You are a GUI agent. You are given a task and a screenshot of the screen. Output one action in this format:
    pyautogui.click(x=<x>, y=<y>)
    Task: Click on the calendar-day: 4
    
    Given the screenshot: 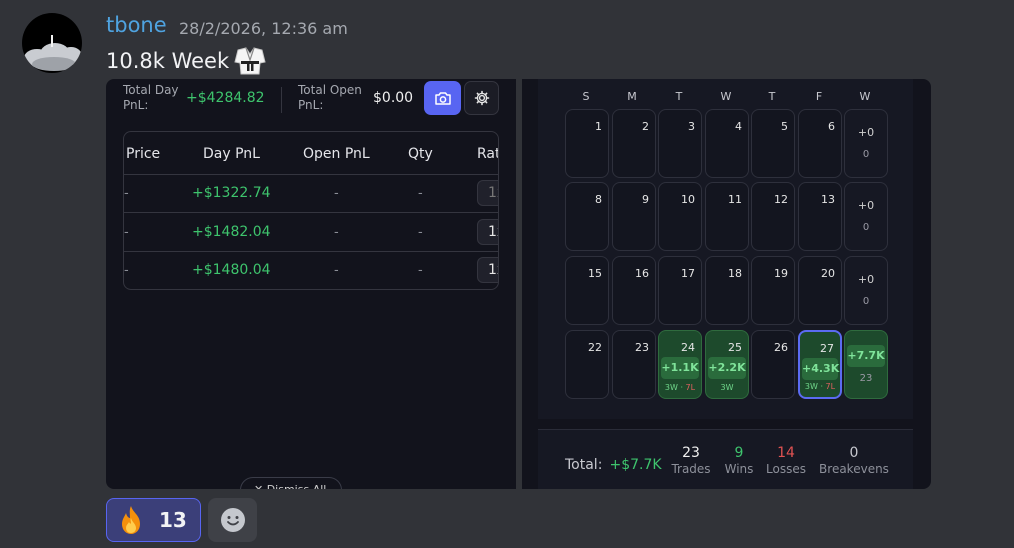 What is the action you would take?
    pyautogui.click(x=727, y=143)
    